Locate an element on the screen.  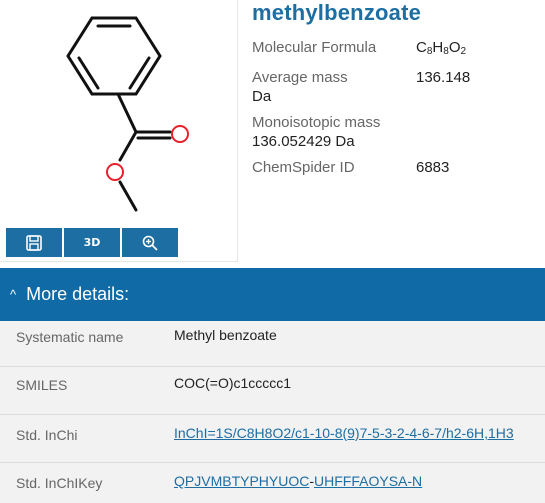
avg-mass-value: 136.148 is located at coordinates (443, 77).